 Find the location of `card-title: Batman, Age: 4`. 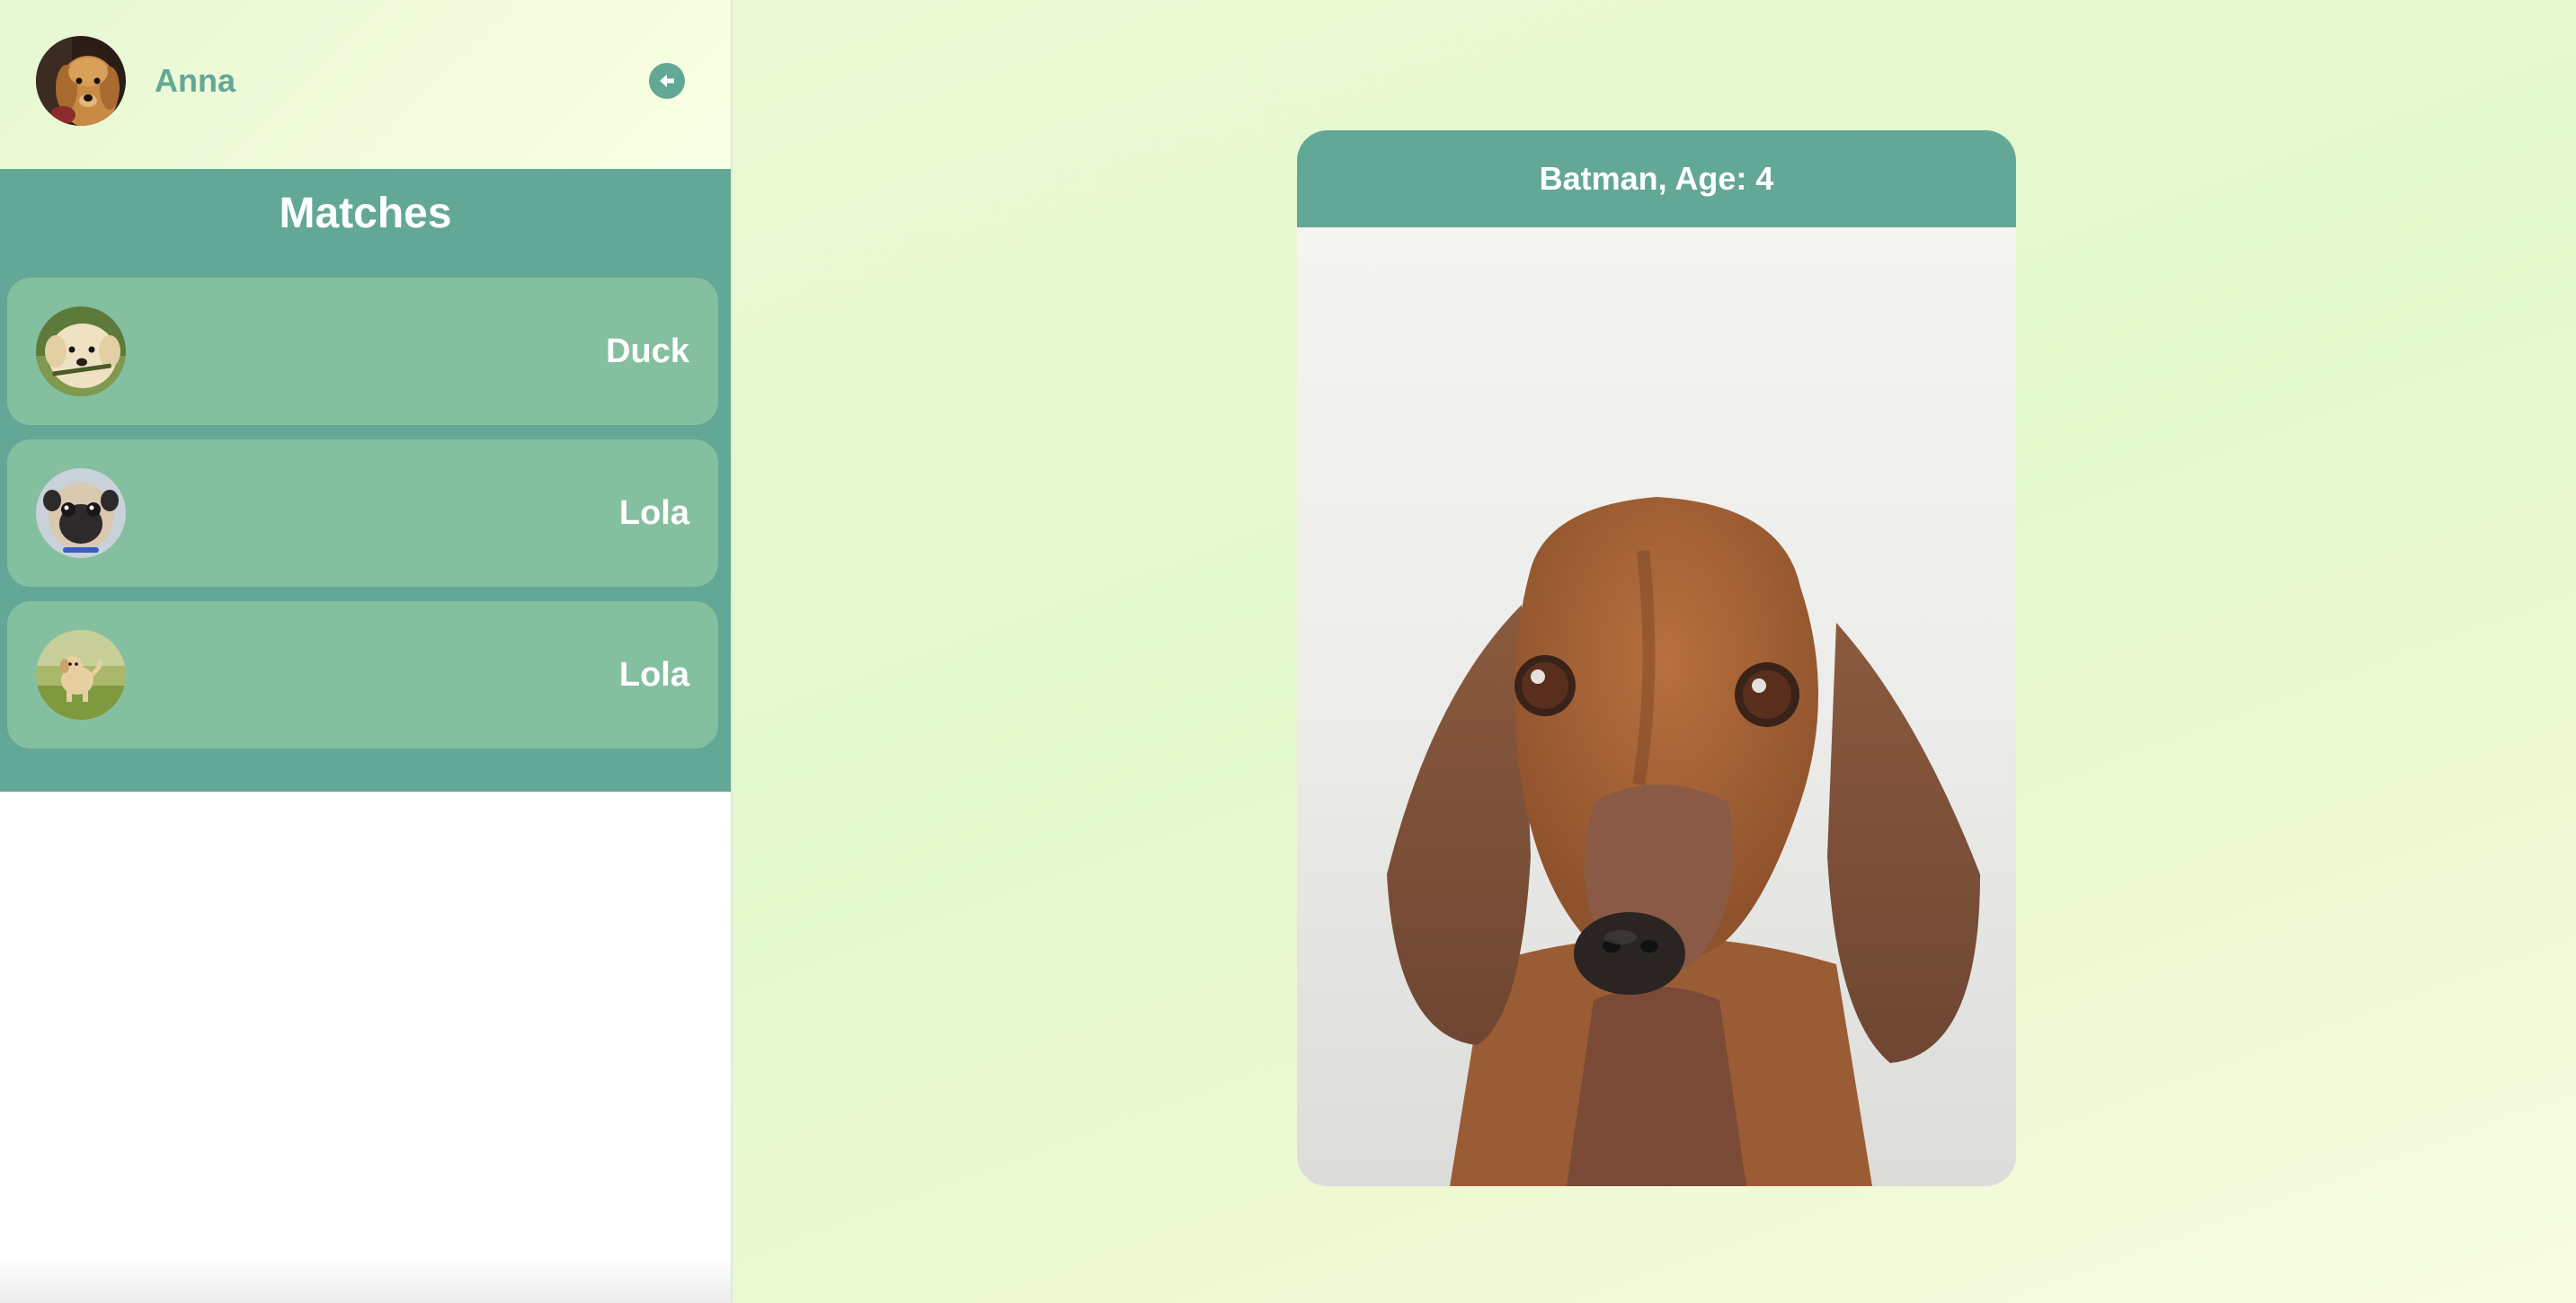

card-title: Batman, Age: 4 is located at coordinates (1656, 178).